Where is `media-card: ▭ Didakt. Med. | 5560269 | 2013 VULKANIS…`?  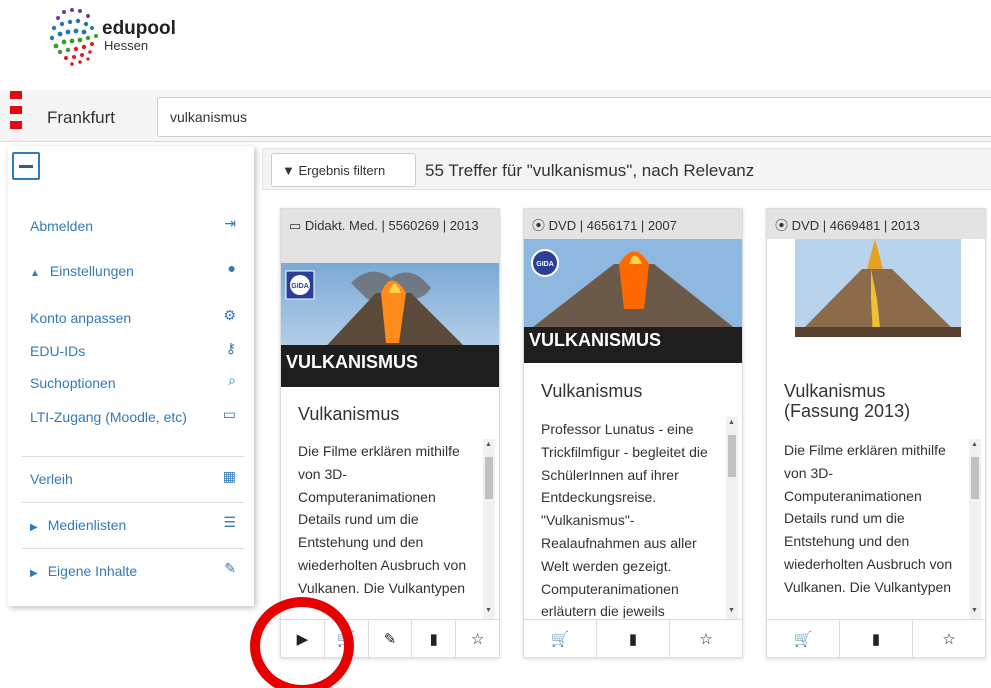 media-card: ▭ Didakt. Med. | 5560269 | 2013 VULKANIS… is located at coordinates (390, 433).